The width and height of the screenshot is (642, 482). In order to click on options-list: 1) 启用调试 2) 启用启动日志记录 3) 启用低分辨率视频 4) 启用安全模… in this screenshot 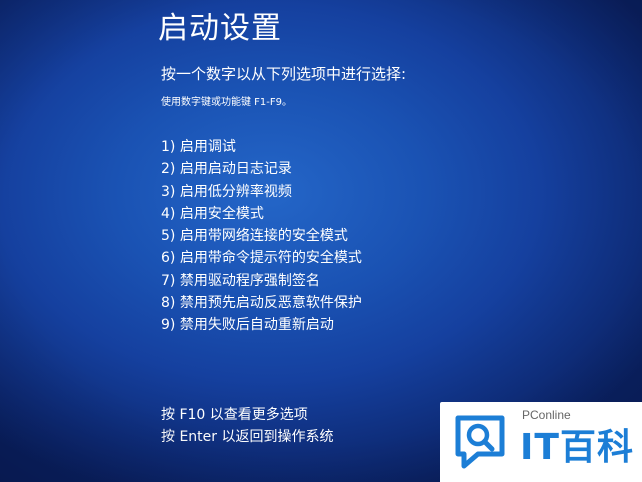, I will do `click(261, 236)`.